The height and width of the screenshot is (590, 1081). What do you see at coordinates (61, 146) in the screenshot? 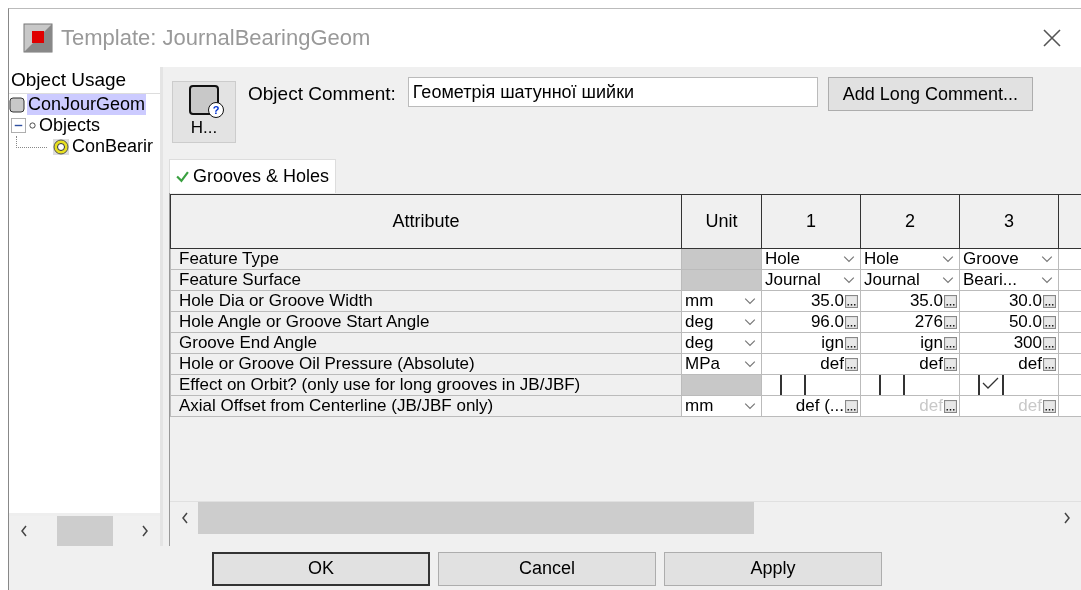
I see `bearing-icon` at bounding box center [61, 146].